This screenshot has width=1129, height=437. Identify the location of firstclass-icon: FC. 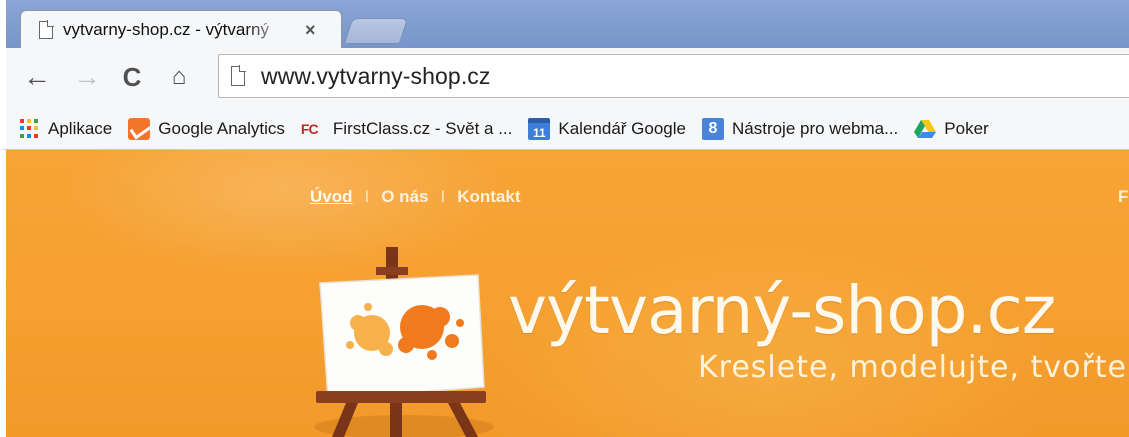
(309, 128).